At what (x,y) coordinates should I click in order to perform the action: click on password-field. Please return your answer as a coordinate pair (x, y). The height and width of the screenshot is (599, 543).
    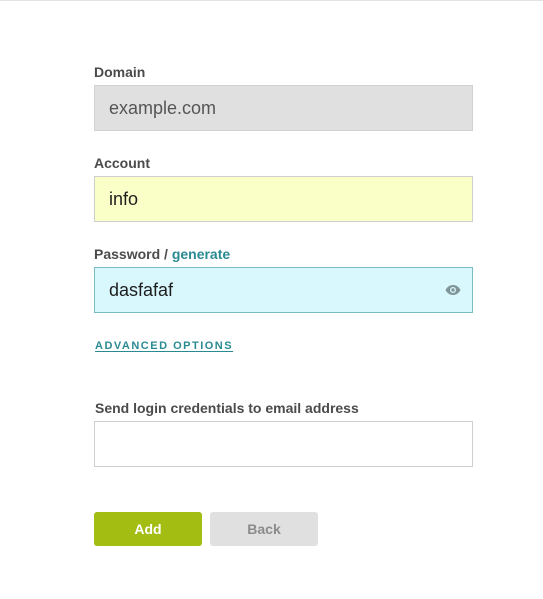
    Looking at the image, I should click on (283, 290).